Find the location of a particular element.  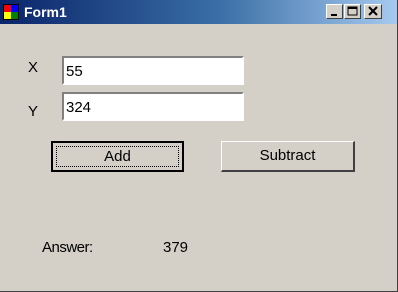

add-button: Add is located at coordinates (117, 156).